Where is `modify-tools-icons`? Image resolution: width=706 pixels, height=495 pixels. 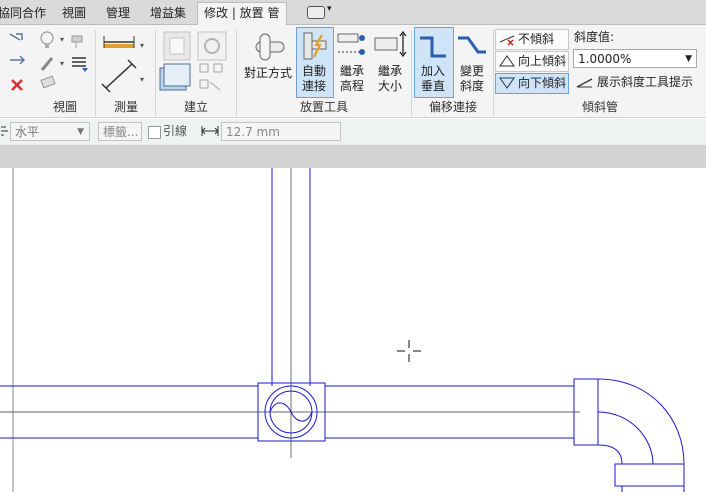
modify-tools-icons is located at coordinates (17, 62).